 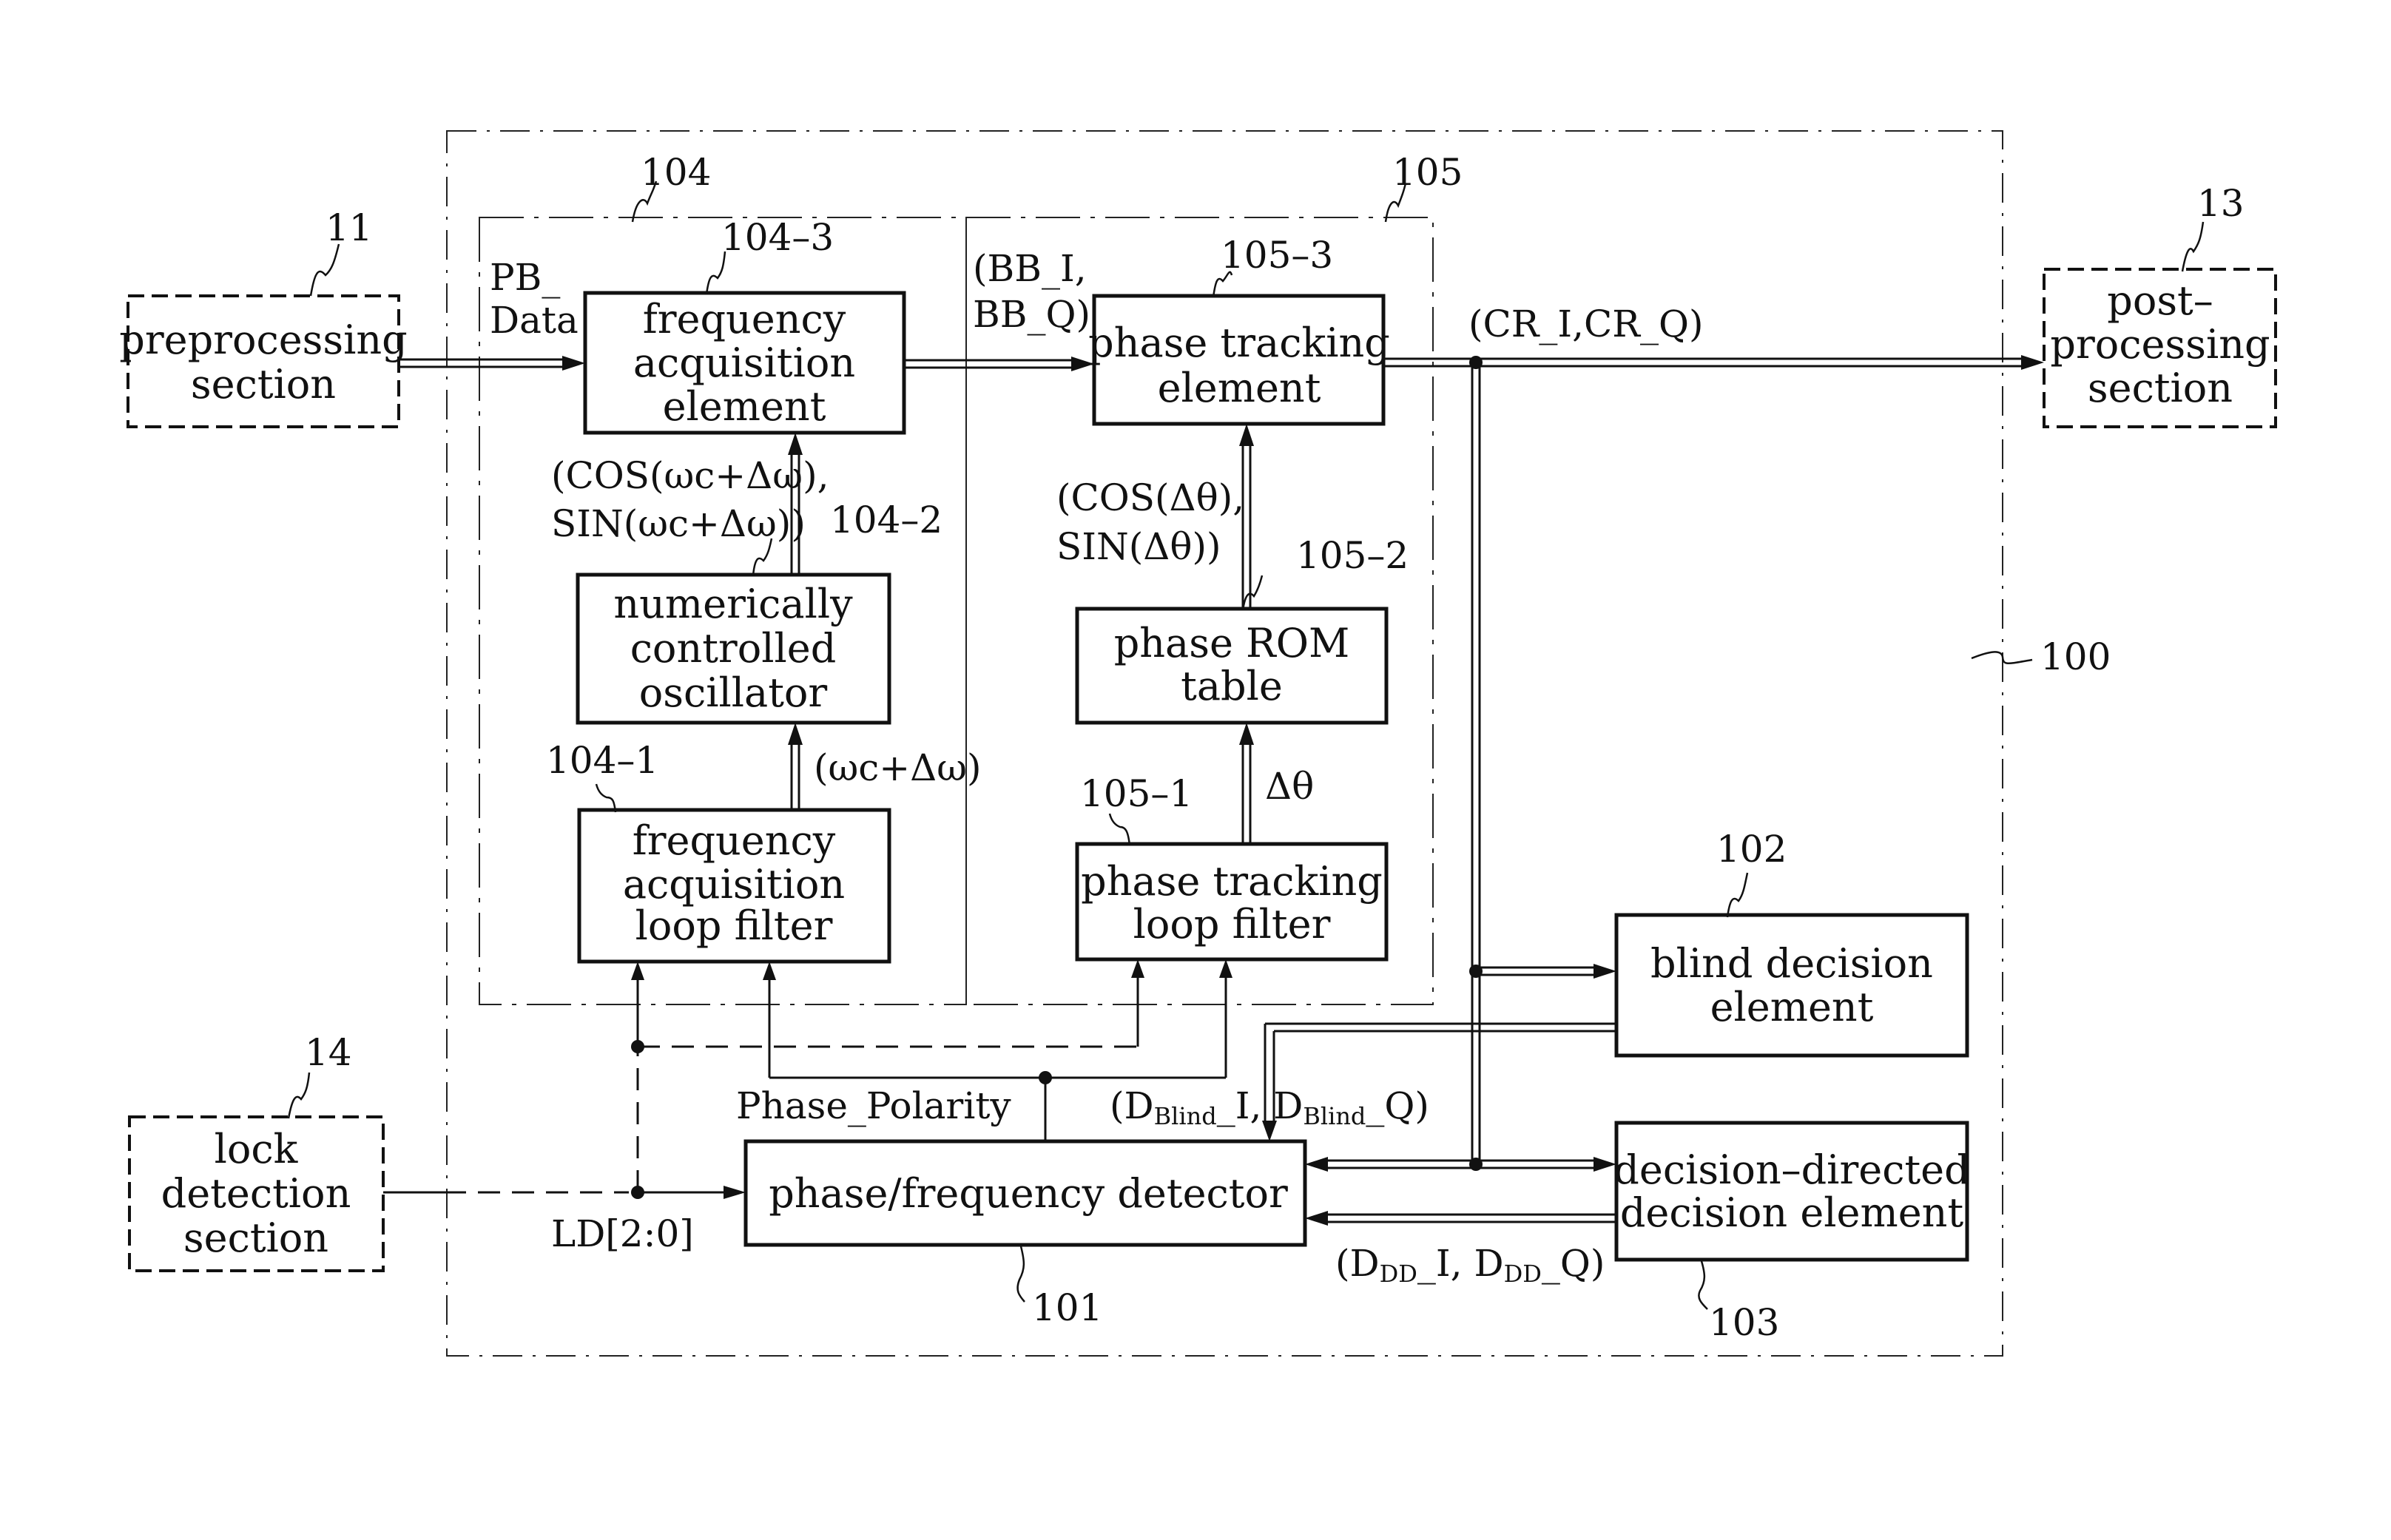 What do you see at coordinates (328, 1052) in the screenshot?
I see `ref-14: 14` at bounding box center [328, 1052].